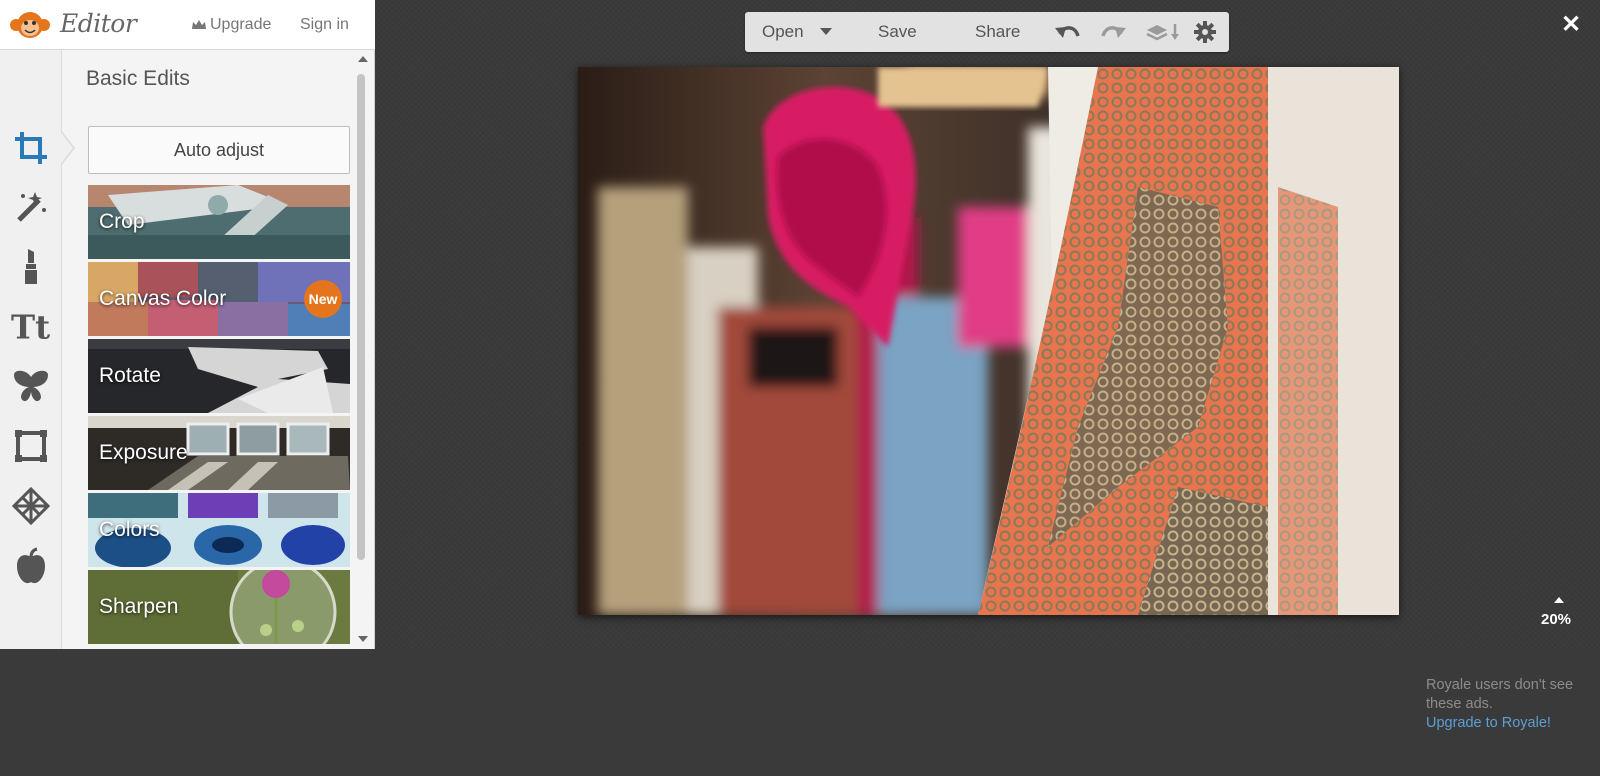  Describe the element at coordinates (219, 376) in the screenshot. I see `tool-tile-rotate: Rotate` at that location.